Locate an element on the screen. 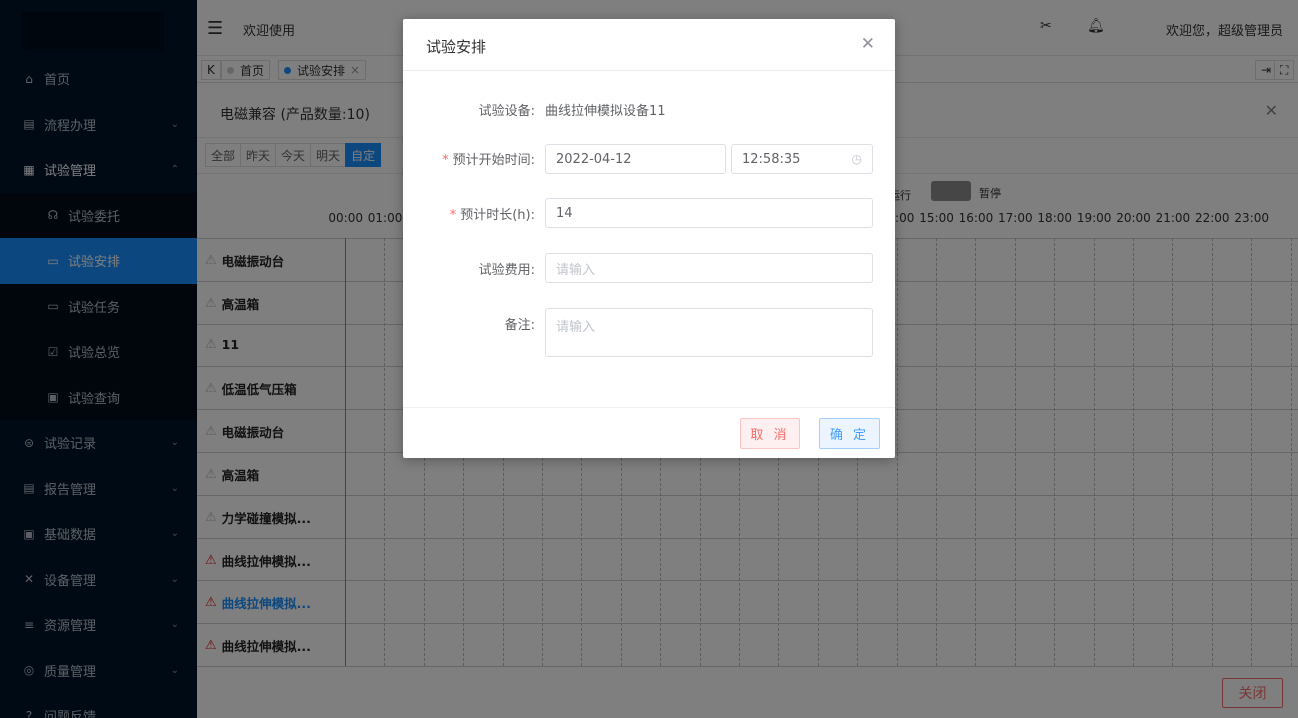 This screenshot has width=1298, height=718. fee-label: 试验费用: is located at coordinates (506, 270).